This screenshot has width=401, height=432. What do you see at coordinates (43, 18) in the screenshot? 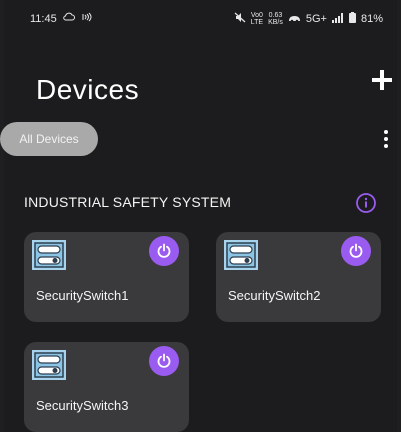
I see `status-time: 11:45` at bounding box center [43, 18].